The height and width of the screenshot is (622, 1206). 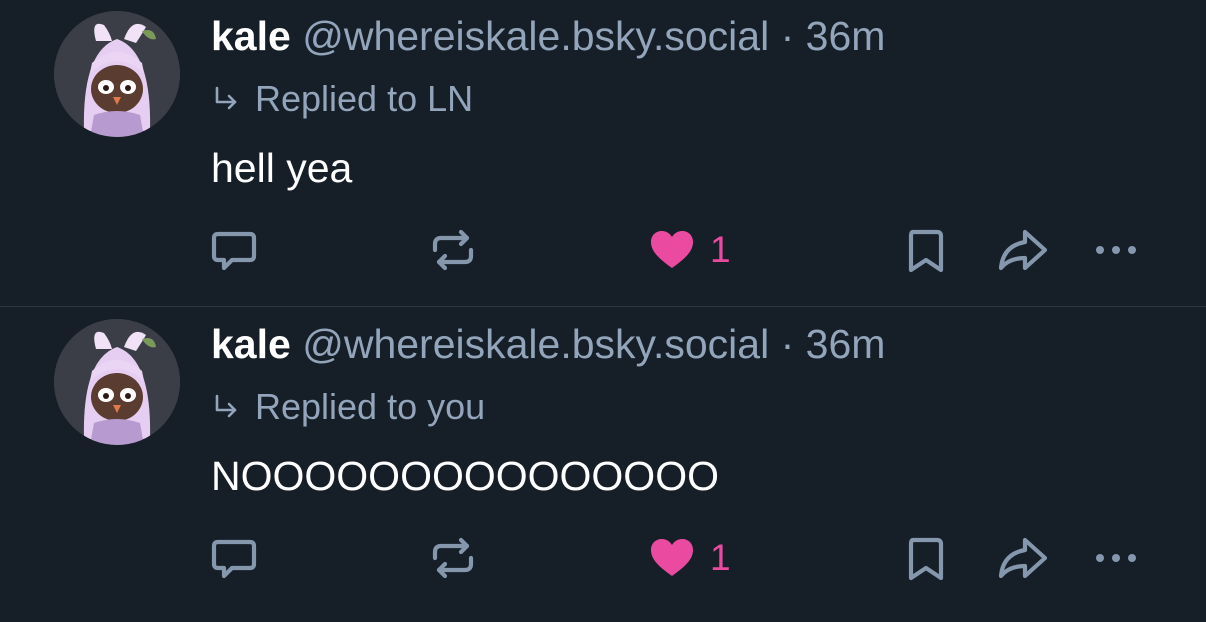 I want to click on post-text: hell yea, so click(x=282, y=168).